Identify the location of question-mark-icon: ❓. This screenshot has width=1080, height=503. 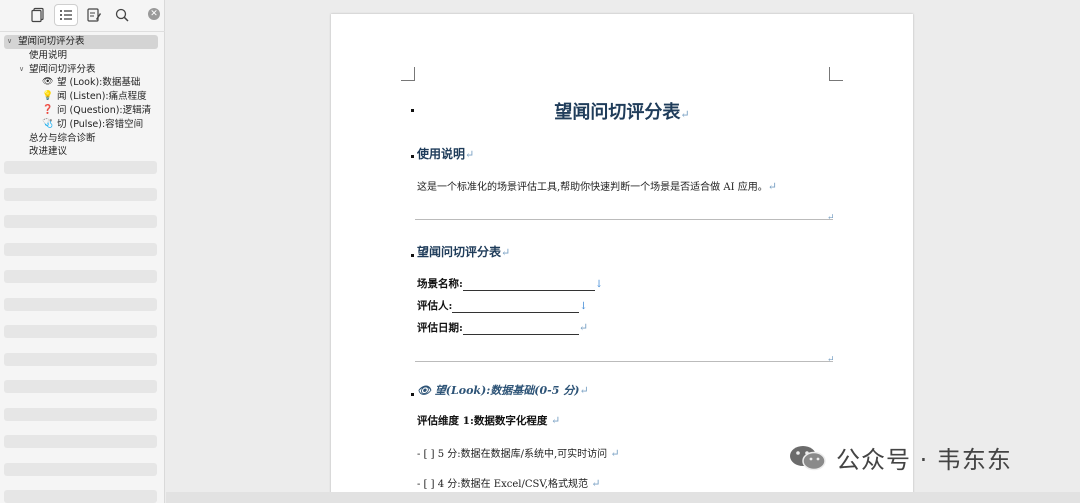
(48, 109).